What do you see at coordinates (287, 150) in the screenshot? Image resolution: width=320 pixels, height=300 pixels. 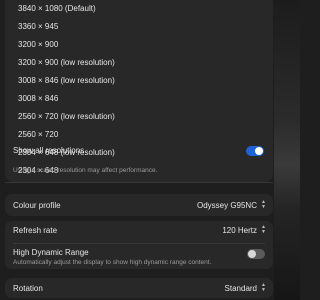 I see `desktop-background` at bounding box center [287, 150].